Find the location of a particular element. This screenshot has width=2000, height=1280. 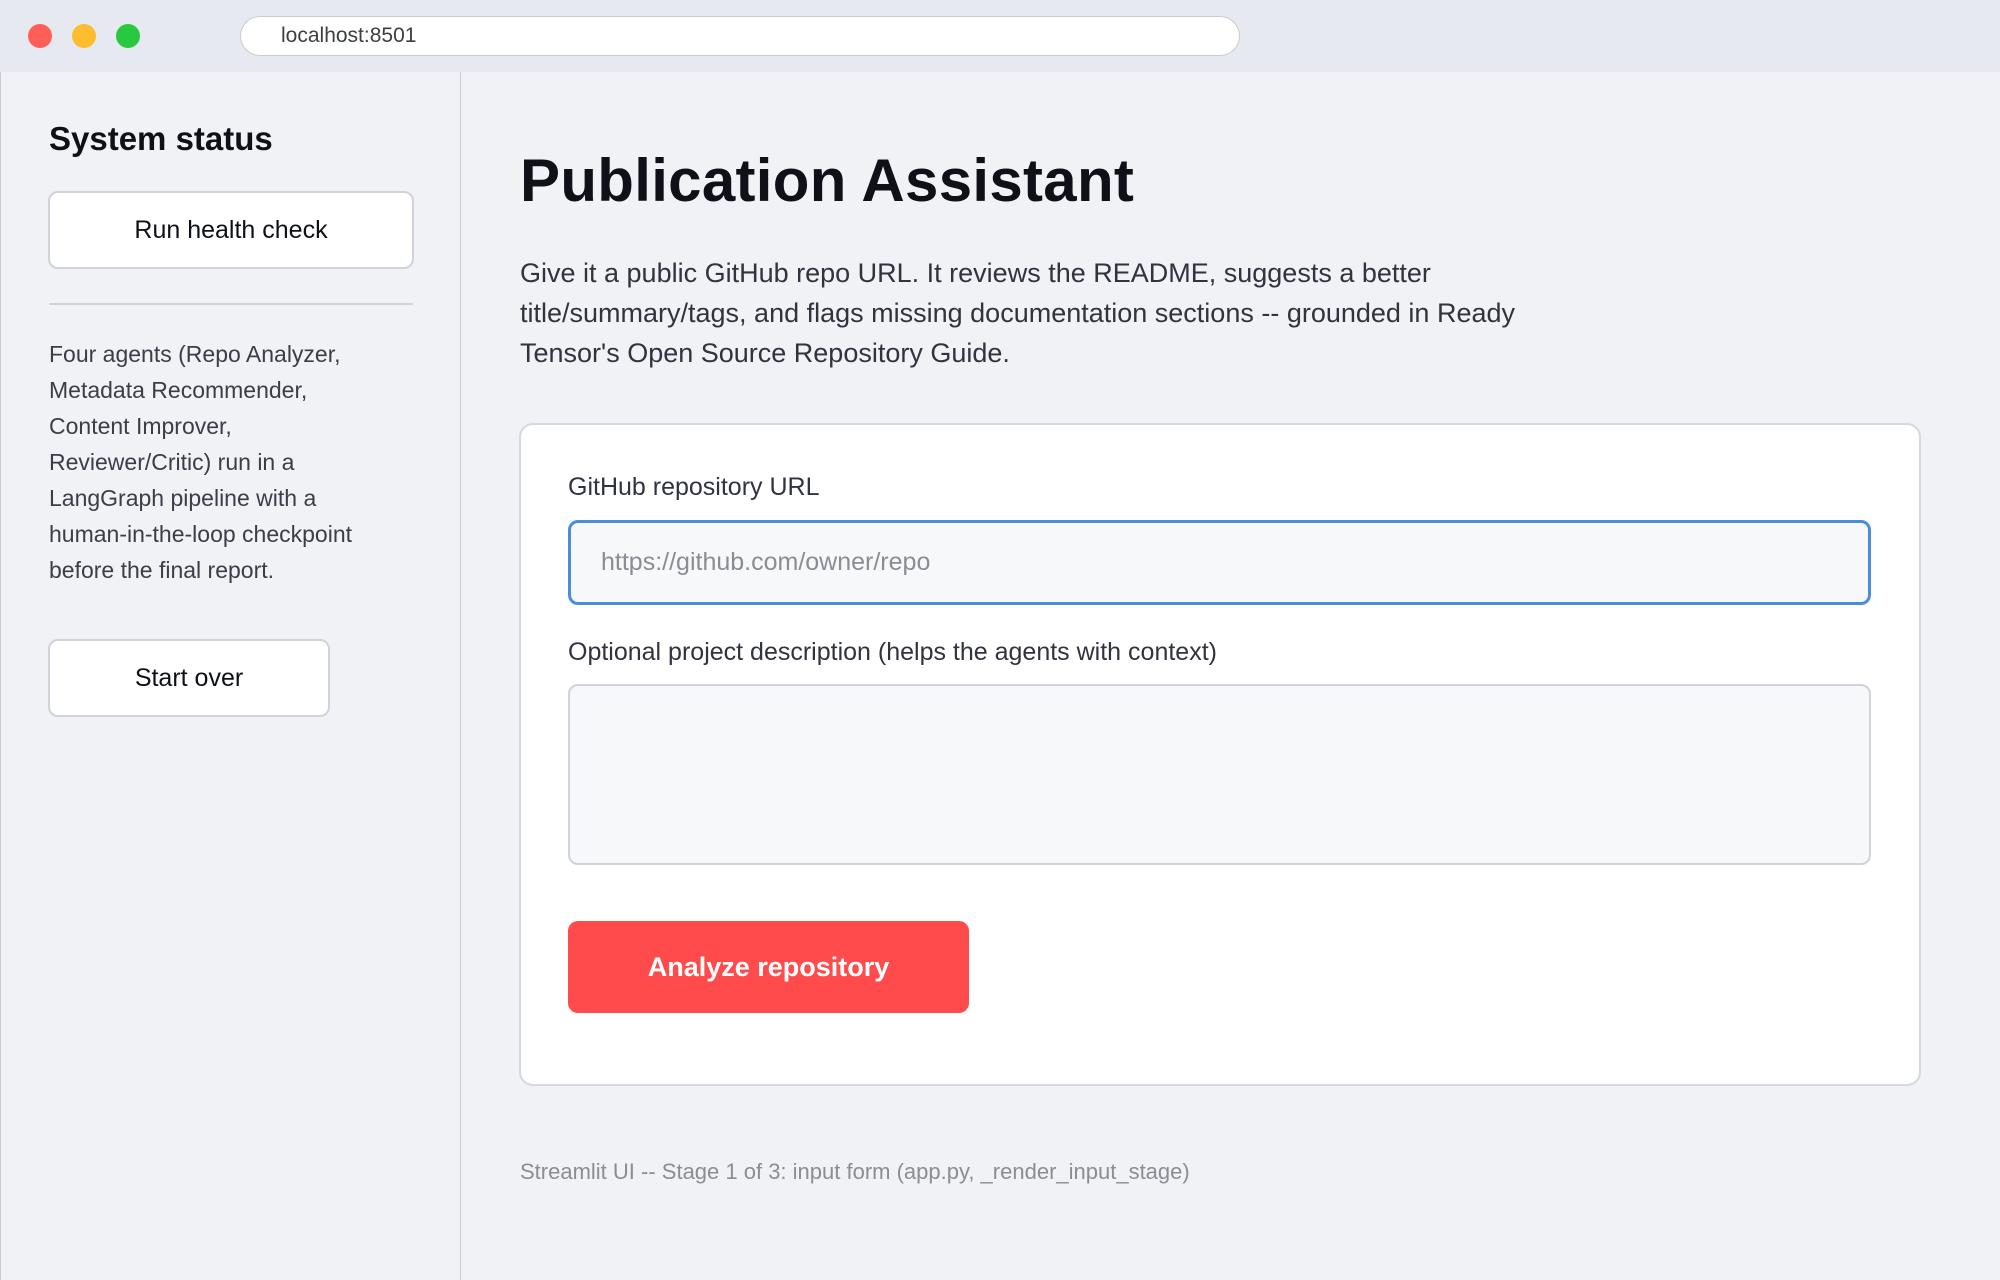

sidebar-divider is located at coordinates (231, 304).